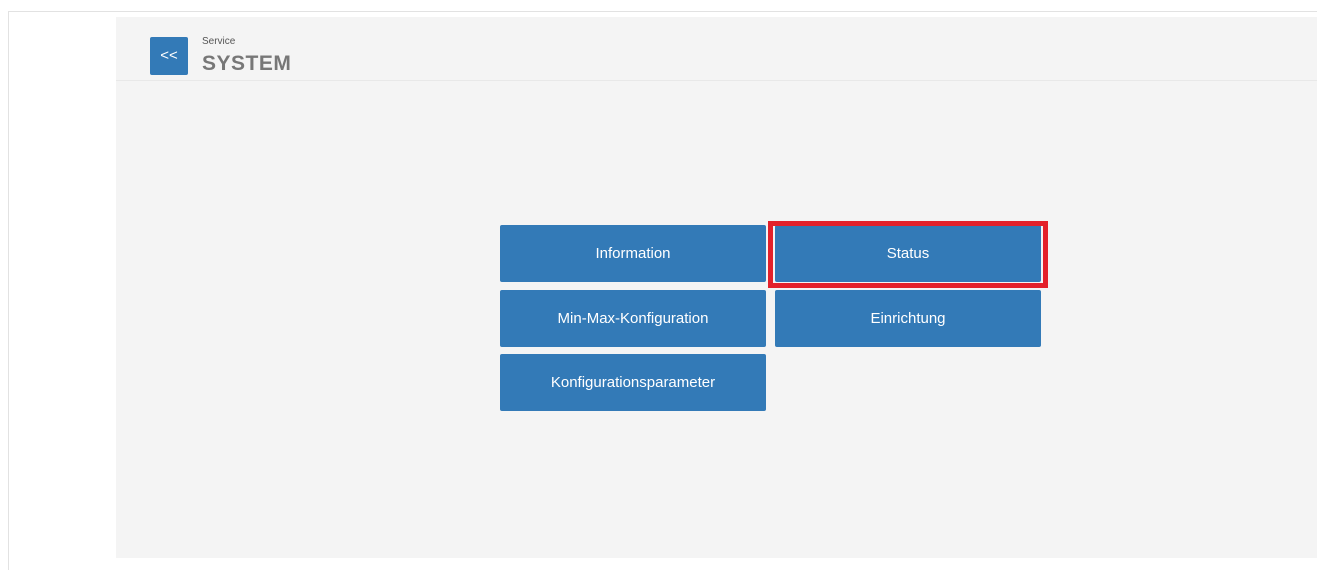  Describe the element at coordinates (633, 318) in the screenshot. I see `min-max-konfiguration-button: Min-Max-Konfiguration` at that location.